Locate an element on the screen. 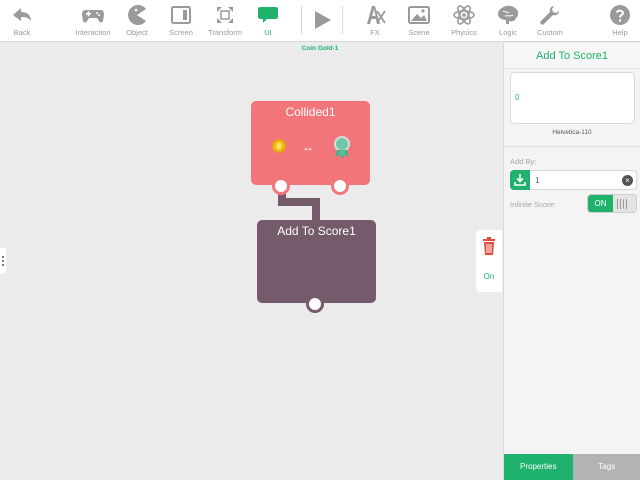 This screenshot has height=480, width=640. tool-logic: Logic is located at coordinates (508, 21).